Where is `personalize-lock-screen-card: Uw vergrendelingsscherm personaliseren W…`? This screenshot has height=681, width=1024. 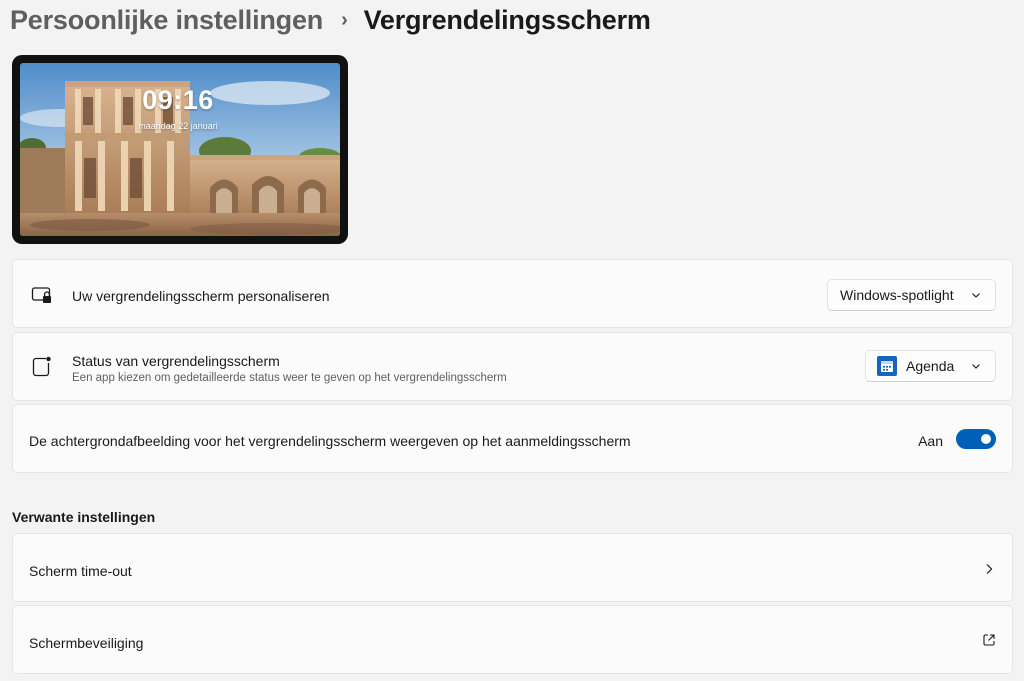
personalize-lock-screen-card: Uw vergrendelingsscherm personaliseren W… is located at coordinates (512, 293).